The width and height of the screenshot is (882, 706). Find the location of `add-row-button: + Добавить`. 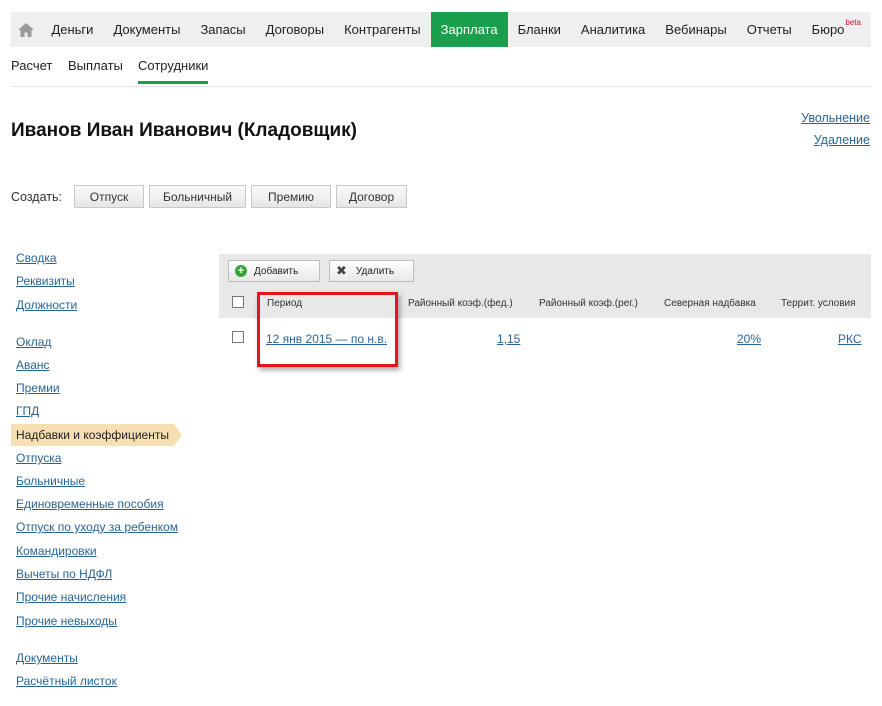

add-row-button: + Добавить is located at coordinates (274, 271).